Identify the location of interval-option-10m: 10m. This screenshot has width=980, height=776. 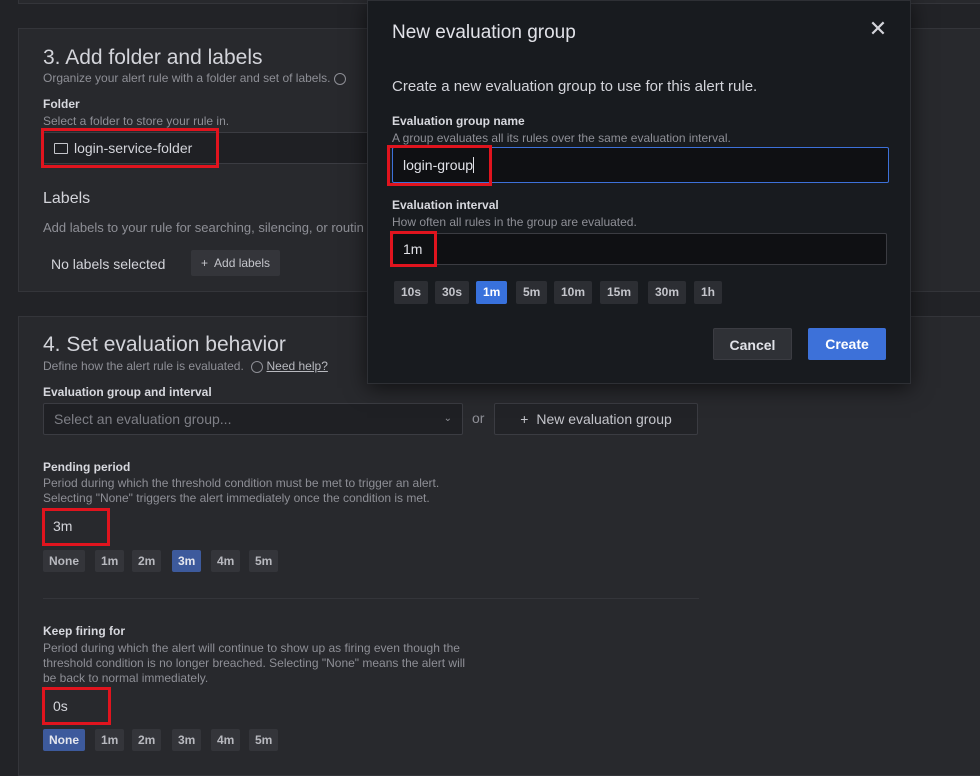
(573, 292).